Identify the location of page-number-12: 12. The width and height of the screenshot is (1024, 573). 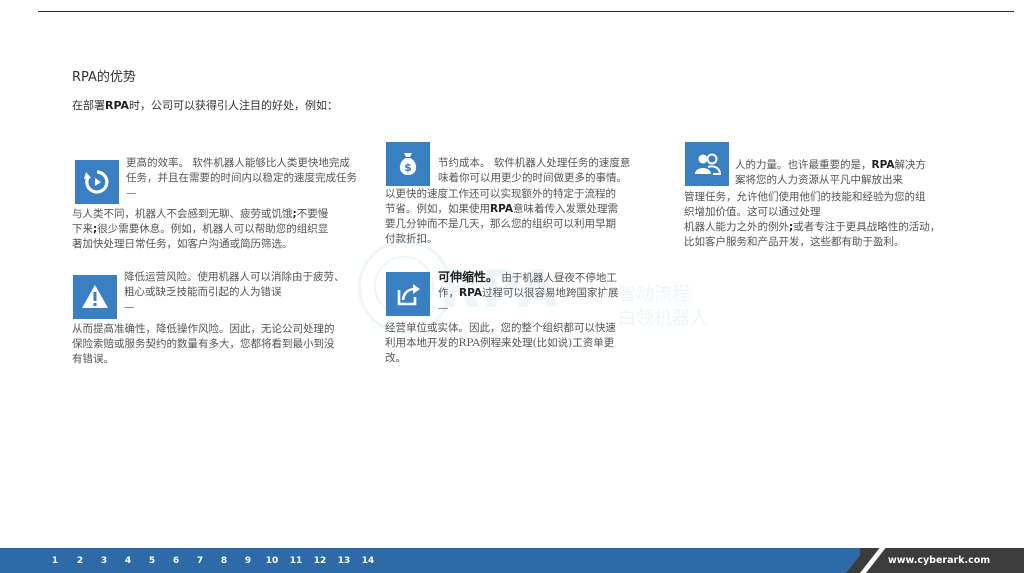
(320, 561).